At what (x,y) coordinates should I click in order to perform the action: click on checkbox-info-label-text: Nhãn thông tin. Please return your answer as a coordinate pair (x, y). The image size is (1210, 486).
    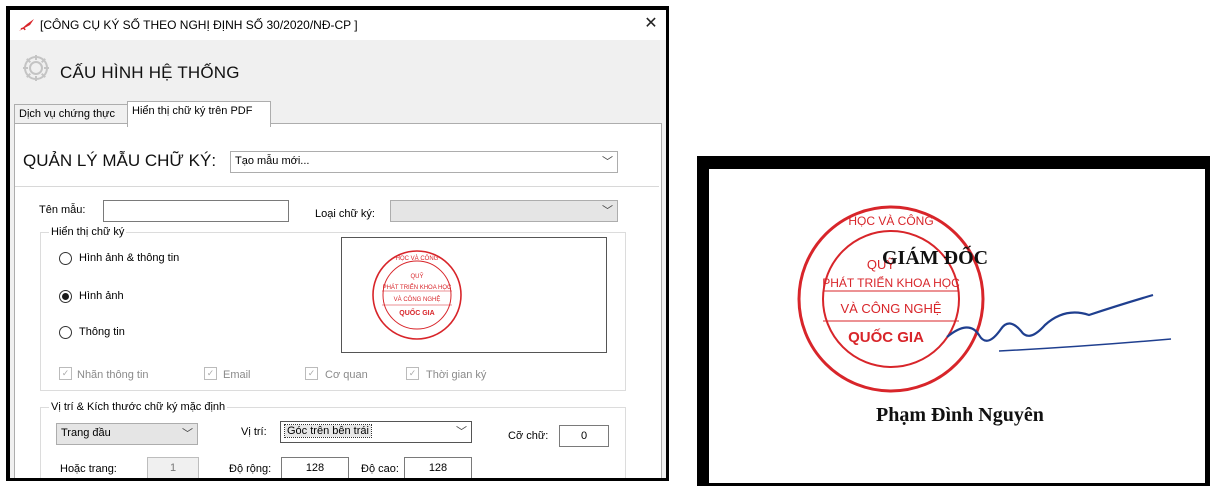
    Looking at the image, I should click on (113, 375).